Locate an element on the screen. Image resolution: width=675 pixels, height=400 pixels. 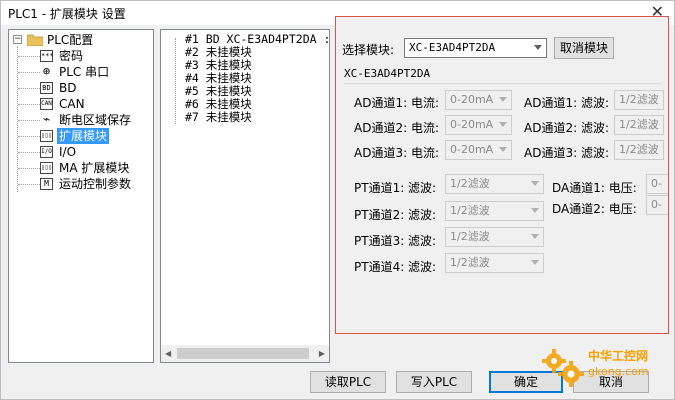
tree-item-password: *** 密码 is located at coordinates (79, 56).